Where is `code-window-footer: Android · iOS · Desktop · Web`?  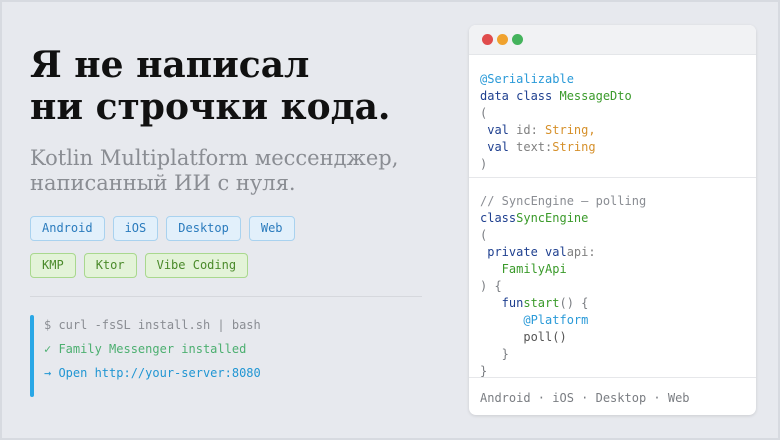
code-window-footer: Android · iOS · Desktop · Web is located at coordinates (612, 396).